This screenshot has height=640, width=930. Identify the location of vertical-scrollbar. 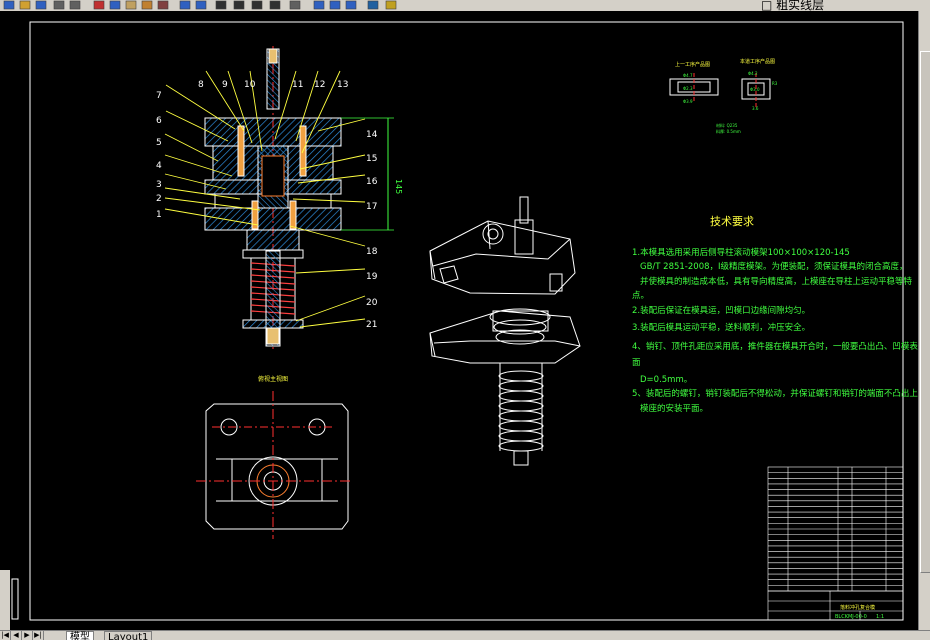
(924, 320).